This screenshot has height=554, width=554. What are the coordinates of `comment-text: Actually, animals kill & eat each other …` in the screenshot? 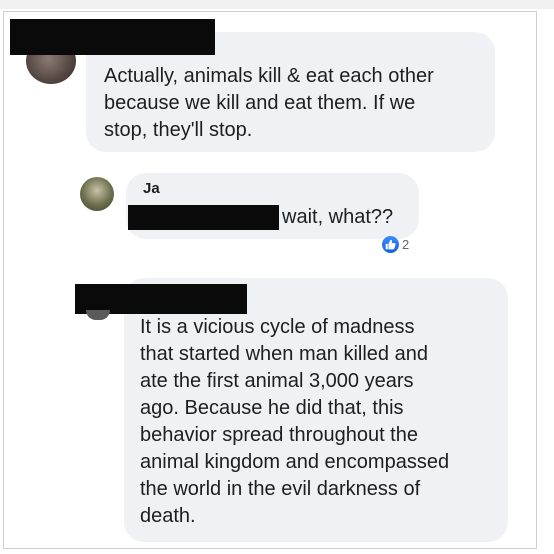 It's located at (269, 103).